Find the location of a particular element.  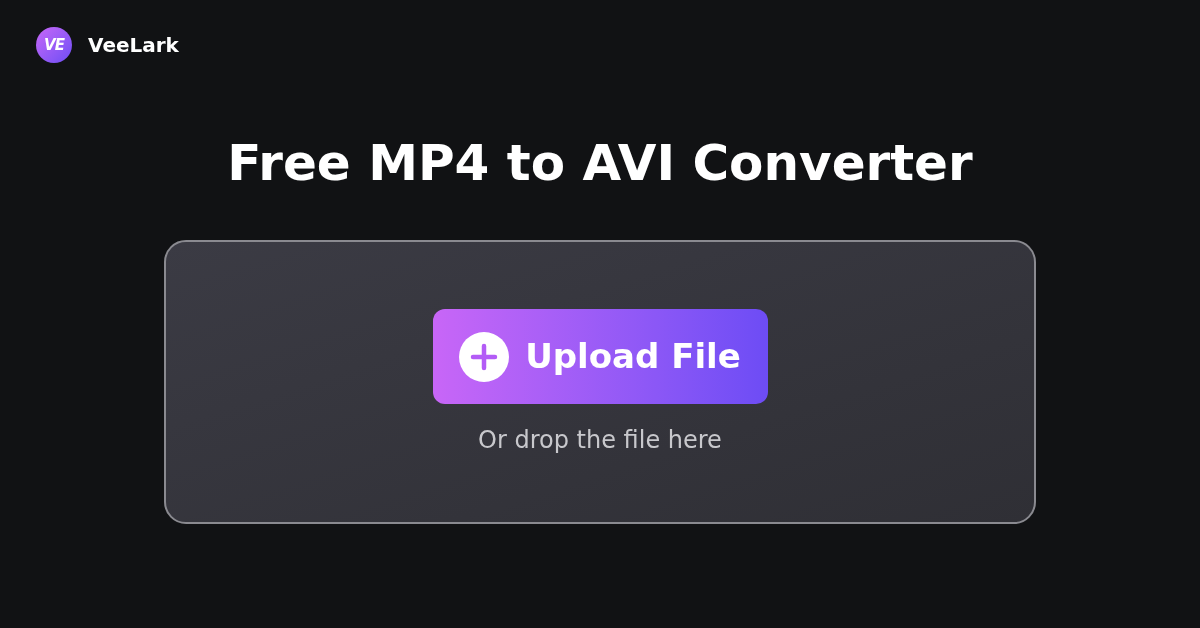

upload-button: Upload File is located at coordinates (600, 356).